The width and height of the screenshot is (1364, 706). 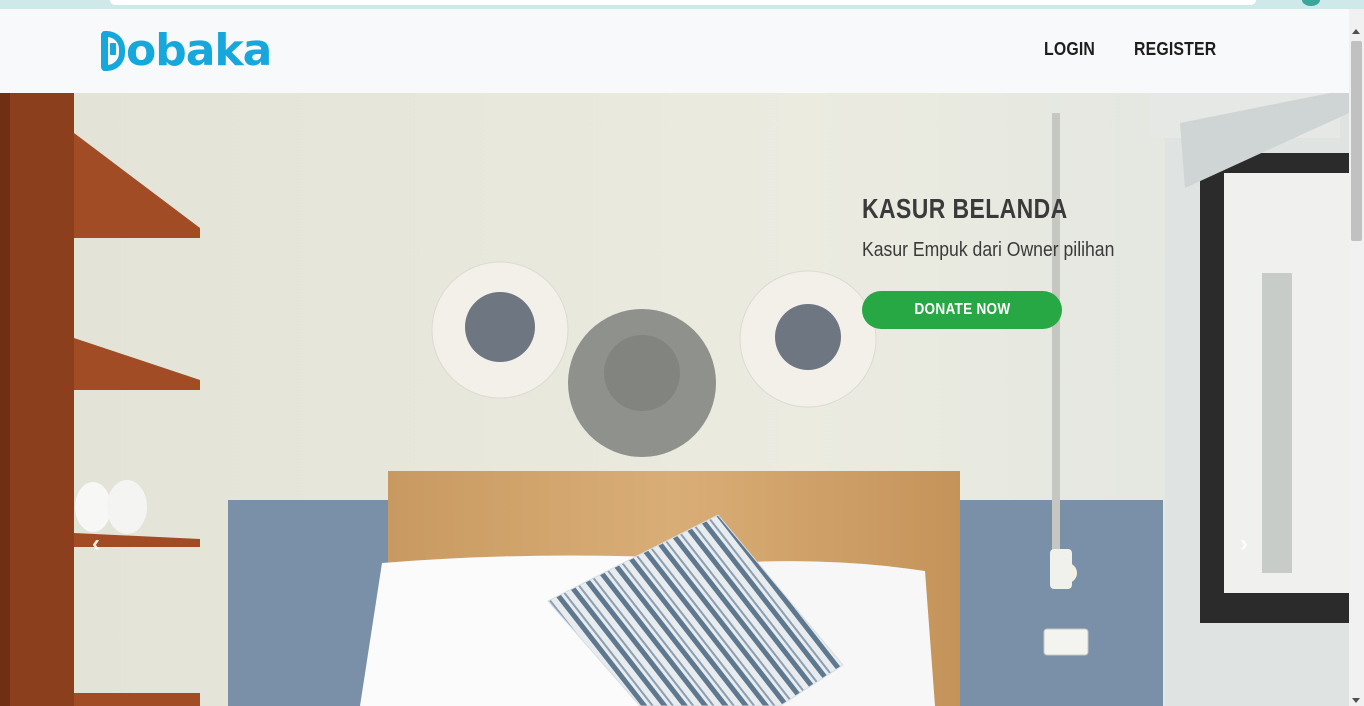 I want to click on brand-logo: obaka, so click(x=186, y=50).